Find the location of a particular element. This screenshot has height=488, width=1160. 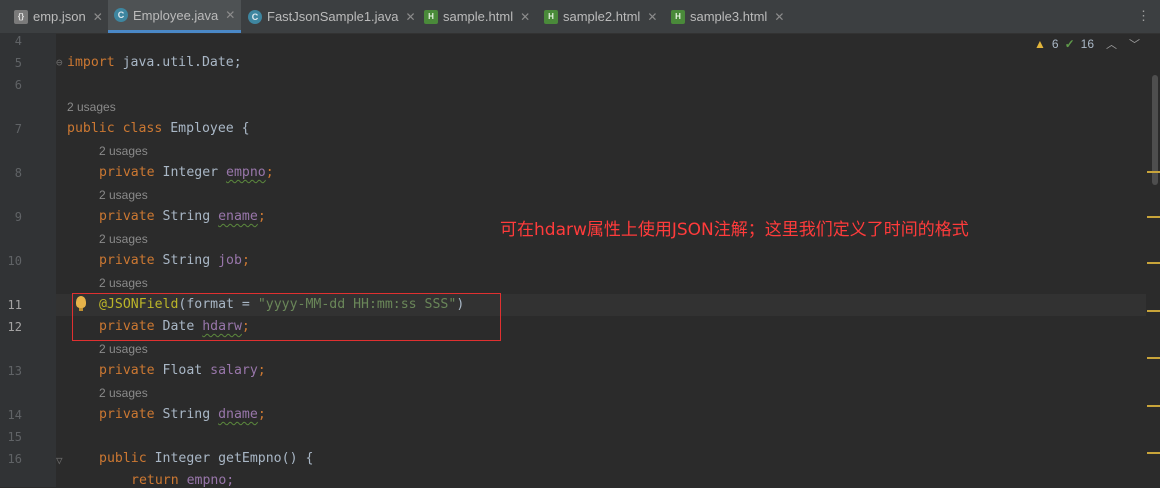

inspection-widget: ▲ 6 ✓ 16 ︿ ﹀ is located at coordinates (1087, 44).